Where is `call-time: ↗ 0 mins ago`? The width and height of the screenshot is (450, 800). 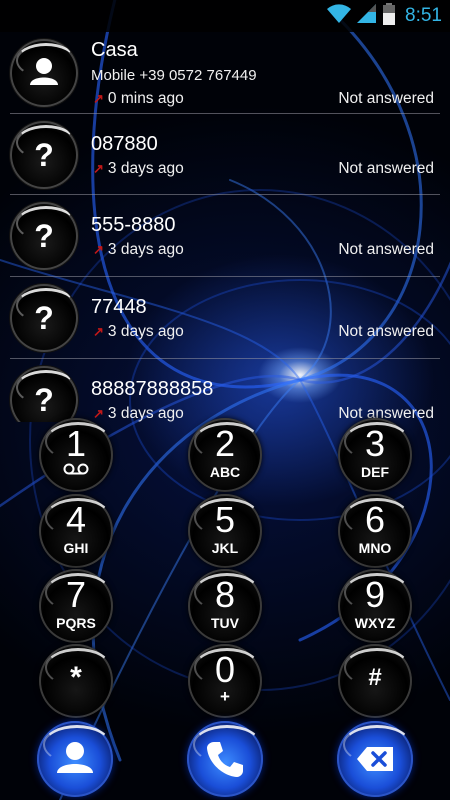
call-time: ↗ 0 mins ago is located at coordinates (138, 98).